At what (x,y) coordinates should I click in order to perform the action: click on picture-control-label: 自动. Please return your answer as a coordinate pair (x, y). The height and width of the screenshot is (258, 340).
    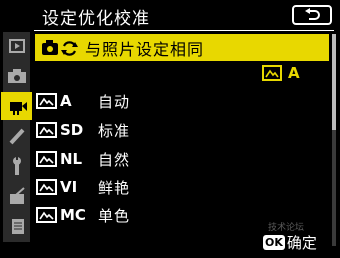
    Looking at the image, I should click on (114, 101).